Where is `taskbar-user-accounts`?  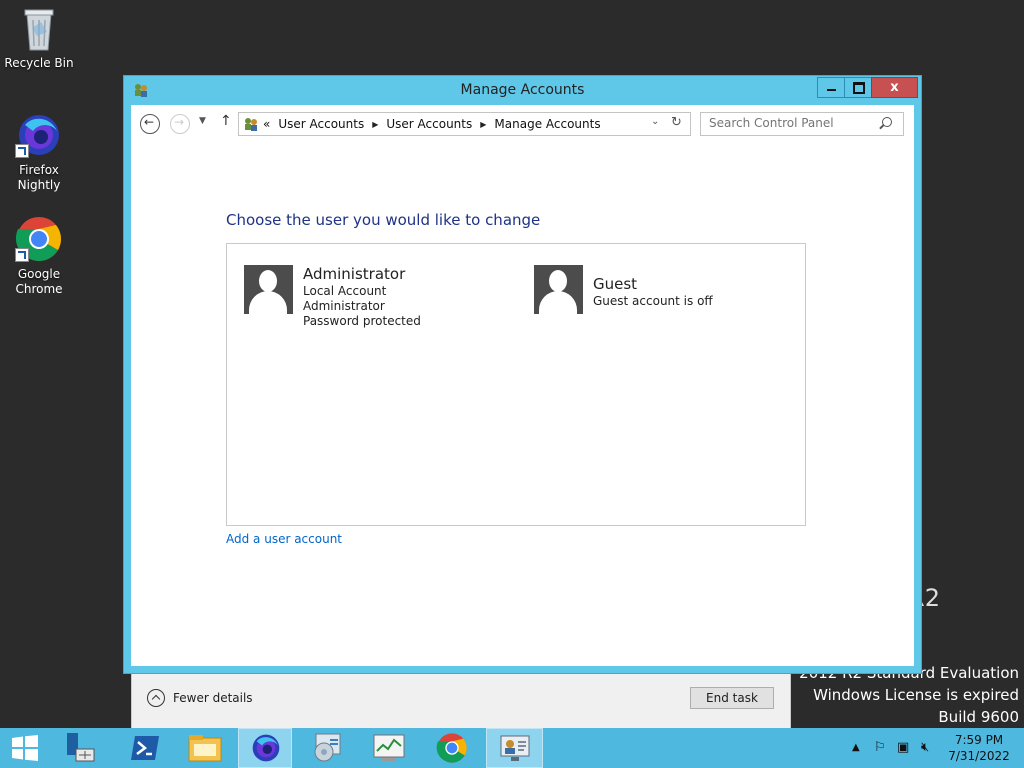
taskbar-user-accounts is located at coordinates (514, 748).